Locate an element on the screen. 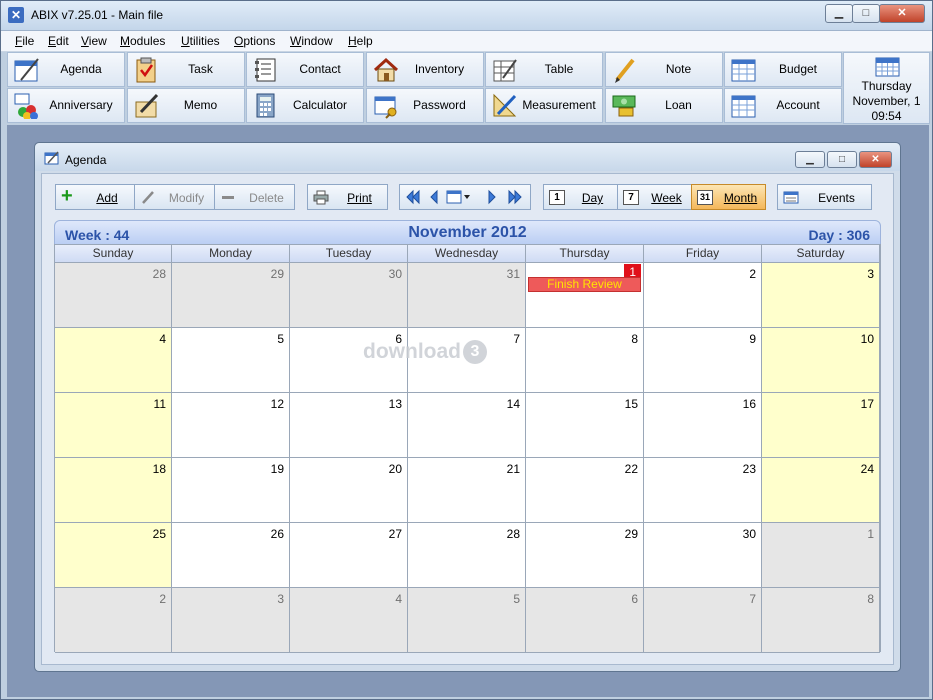 The image size is (933, 700). day-cell: 9 is located at coordinates (703, 360).